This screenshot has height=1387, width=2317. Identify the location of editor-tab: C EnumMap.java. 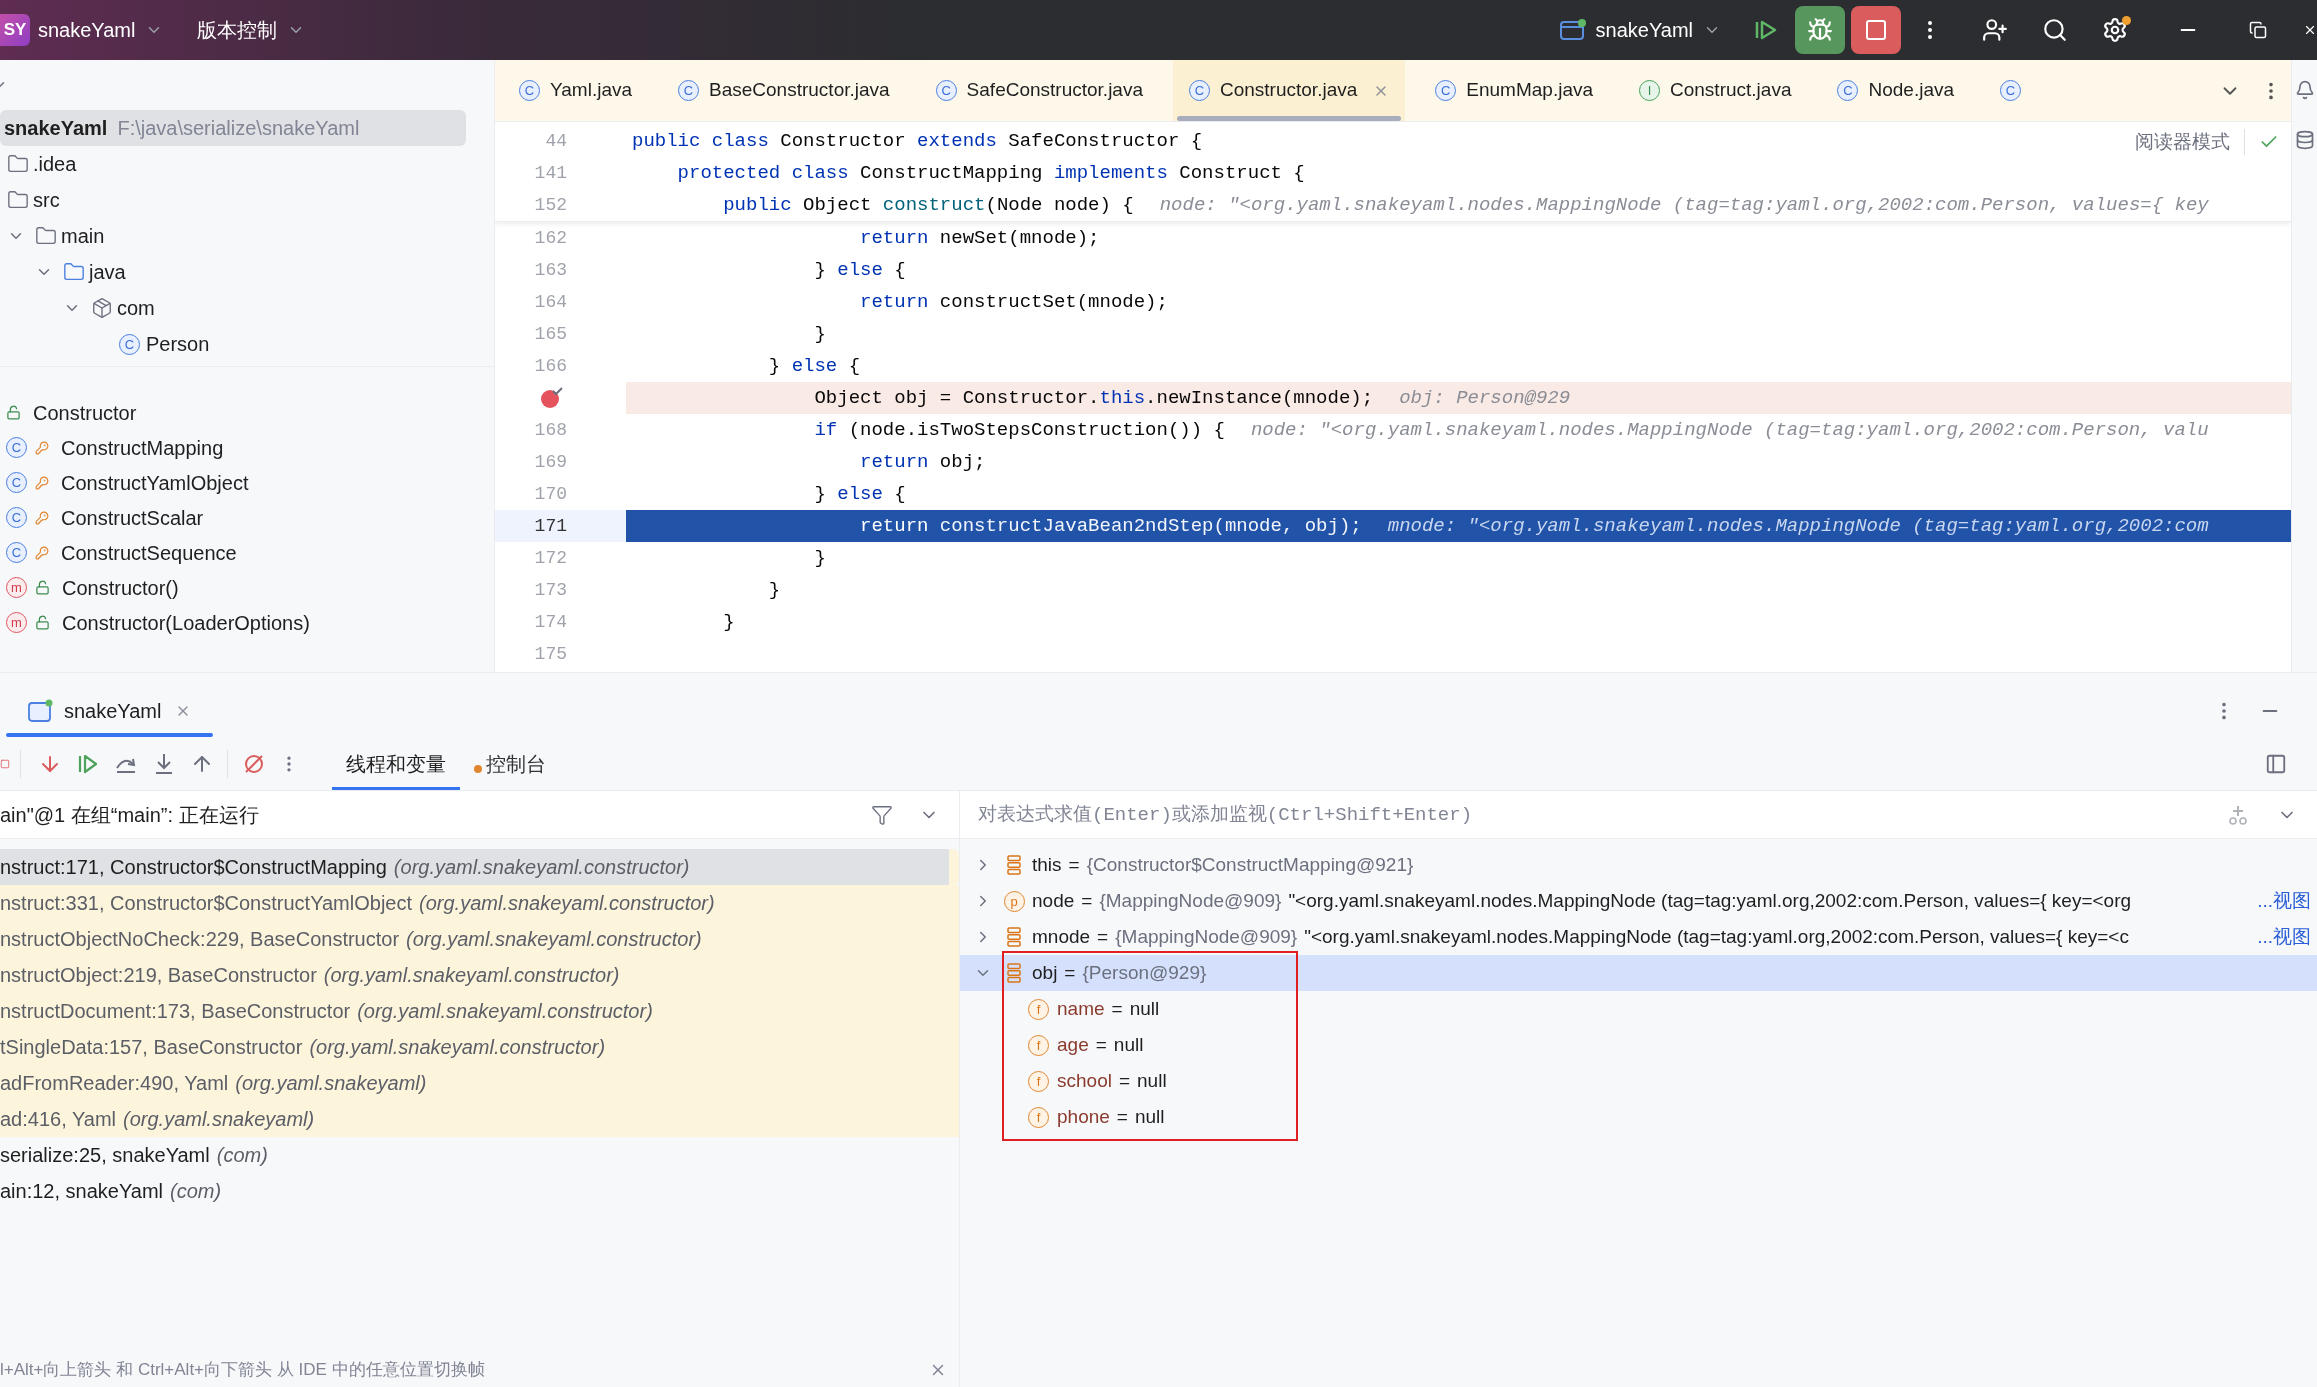
(1514, 90).